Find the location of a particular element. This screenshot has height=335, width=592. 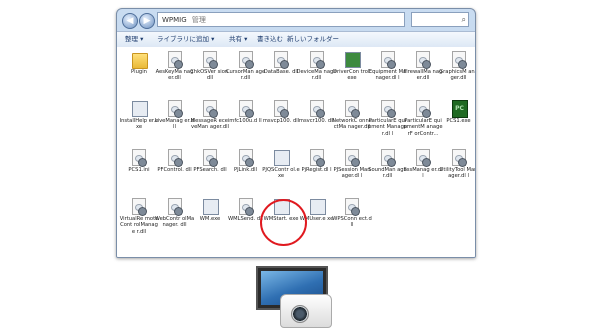

file-item: Equipment Manager.dl l is located at coordinates (388, 66).